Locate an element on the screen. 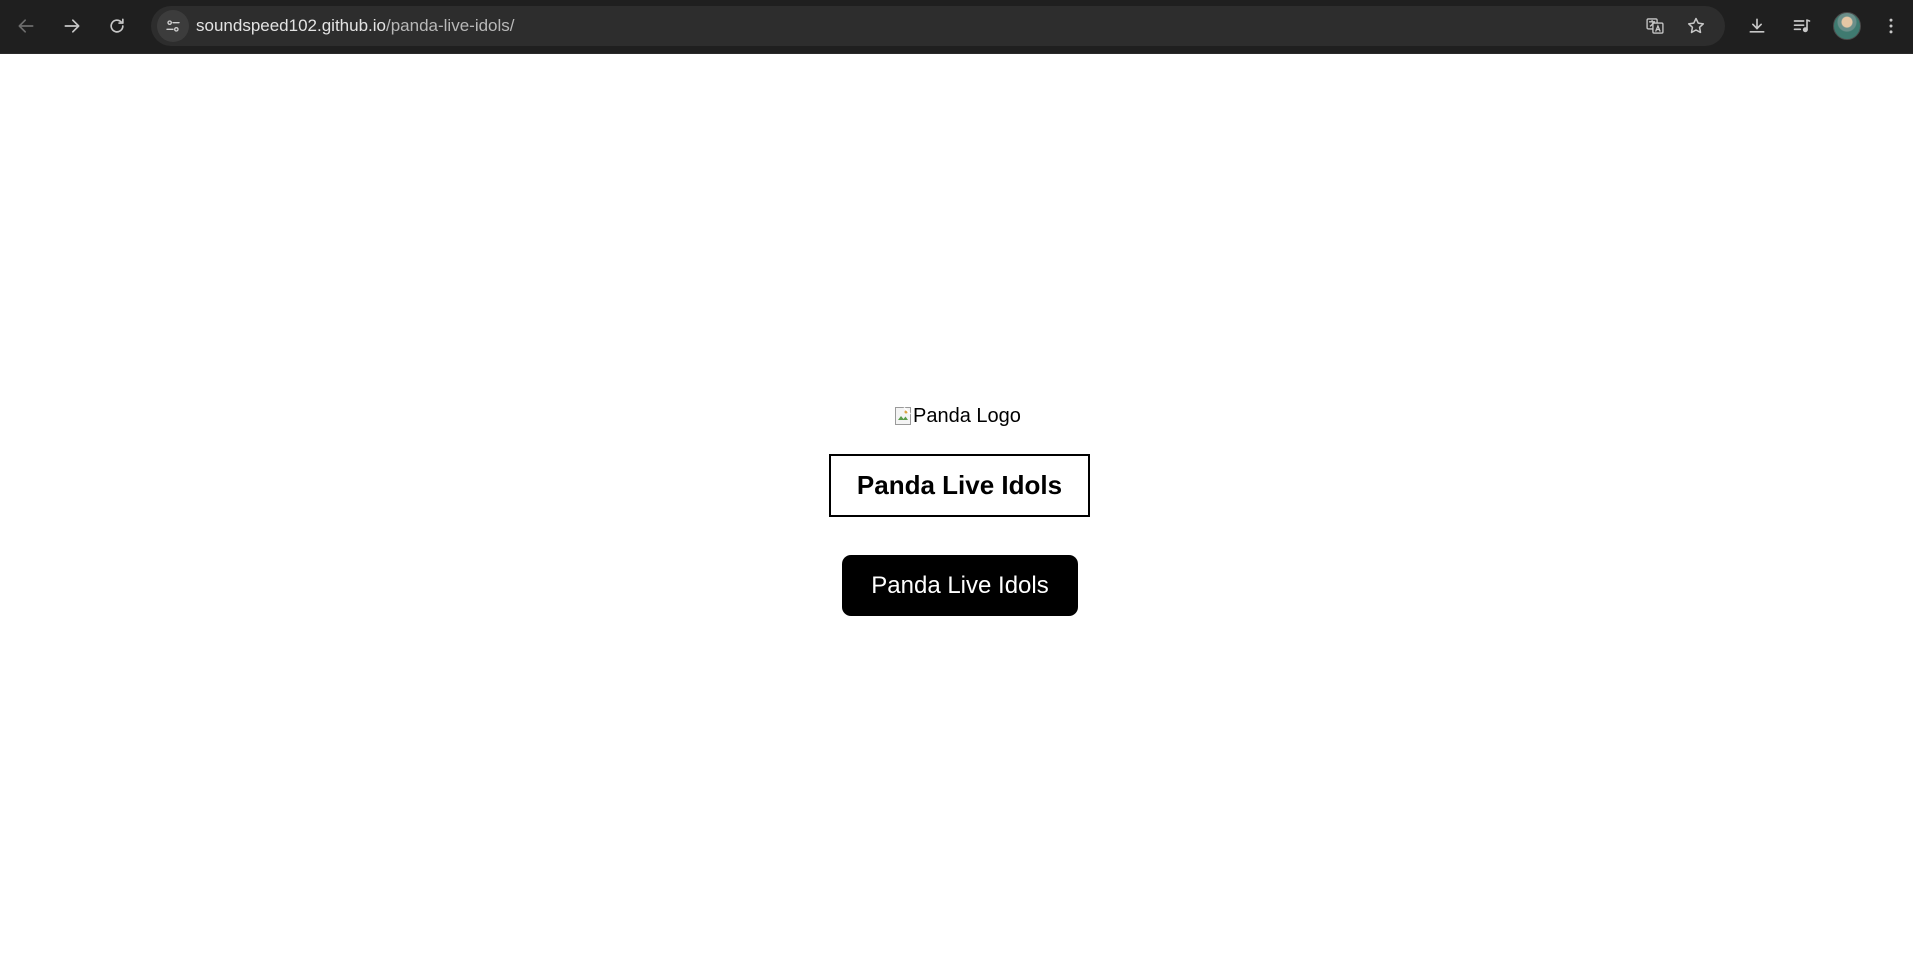 This screenshot has height=964, width=1913. site-info-button is located at coordinates (173, 26).